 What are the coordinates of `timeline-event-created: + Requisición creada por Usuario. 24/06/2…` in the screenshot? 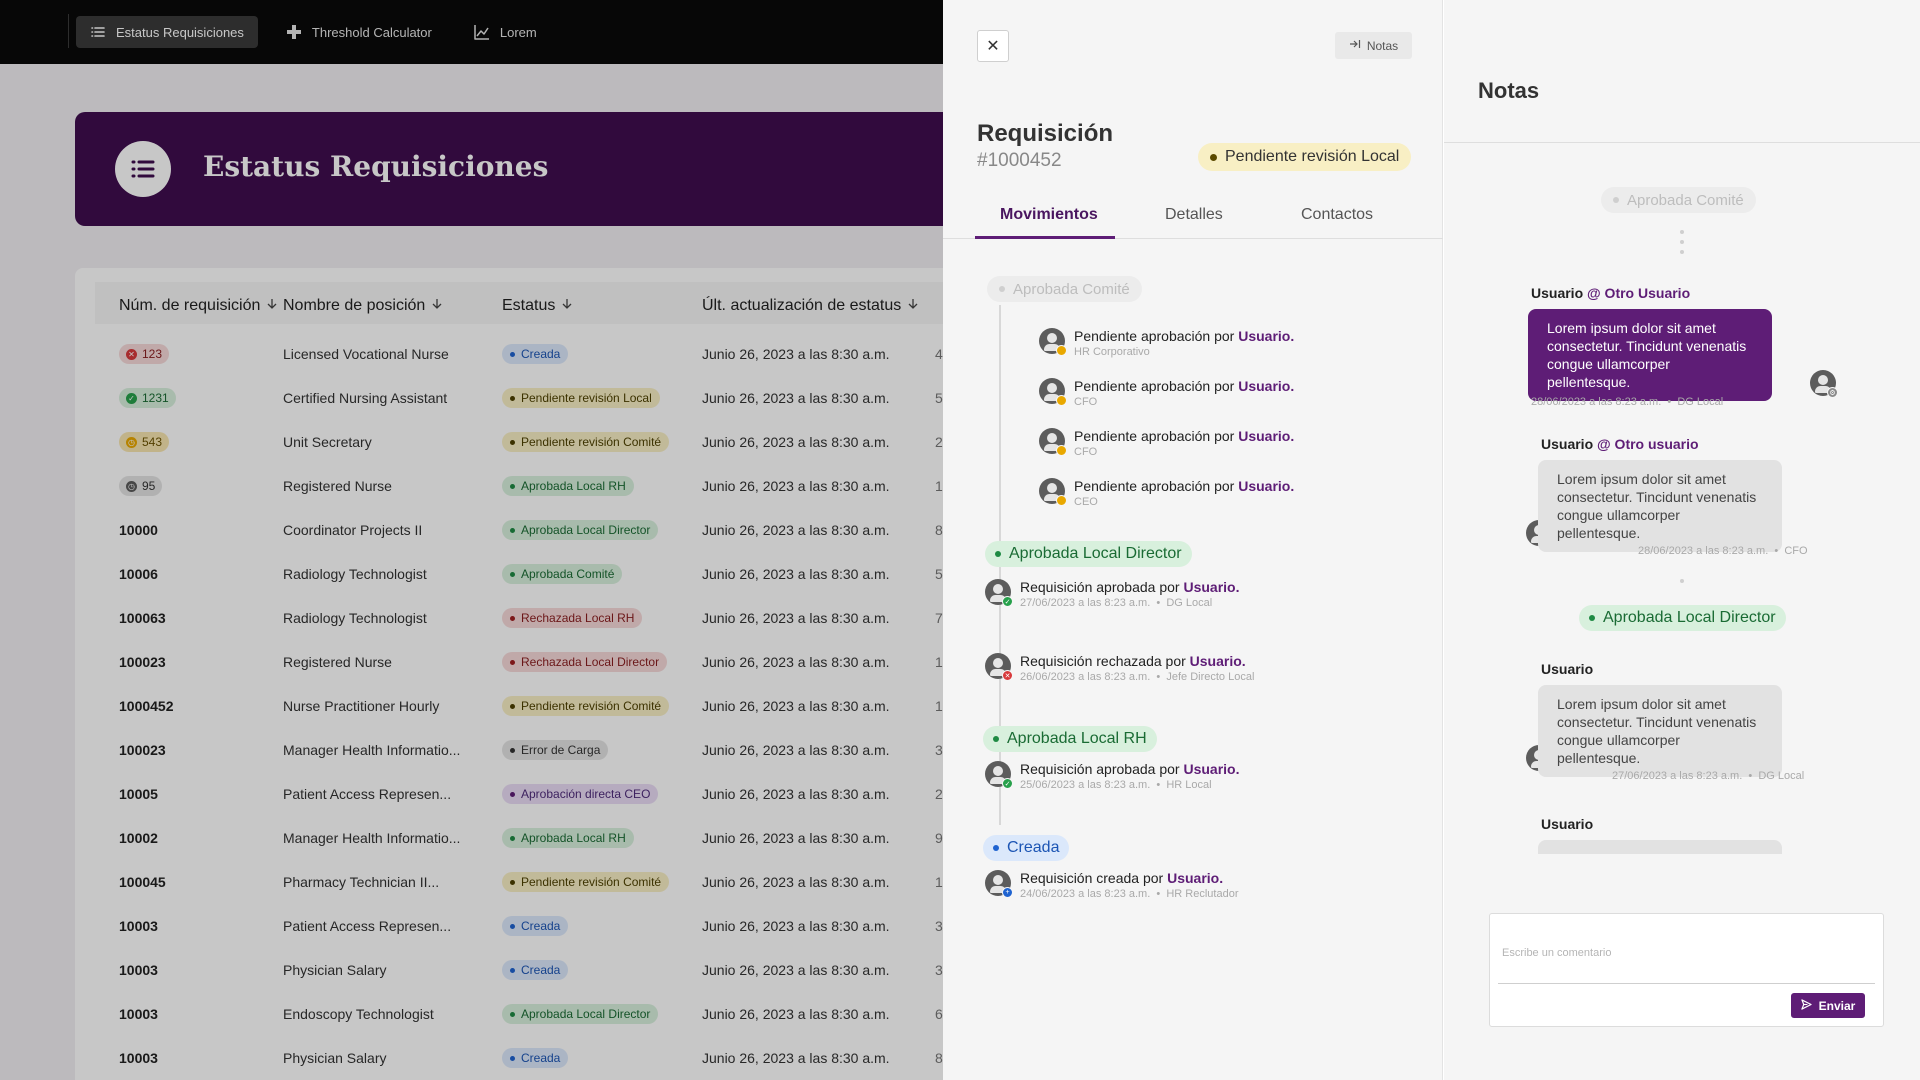 It's located at (1111, 885).